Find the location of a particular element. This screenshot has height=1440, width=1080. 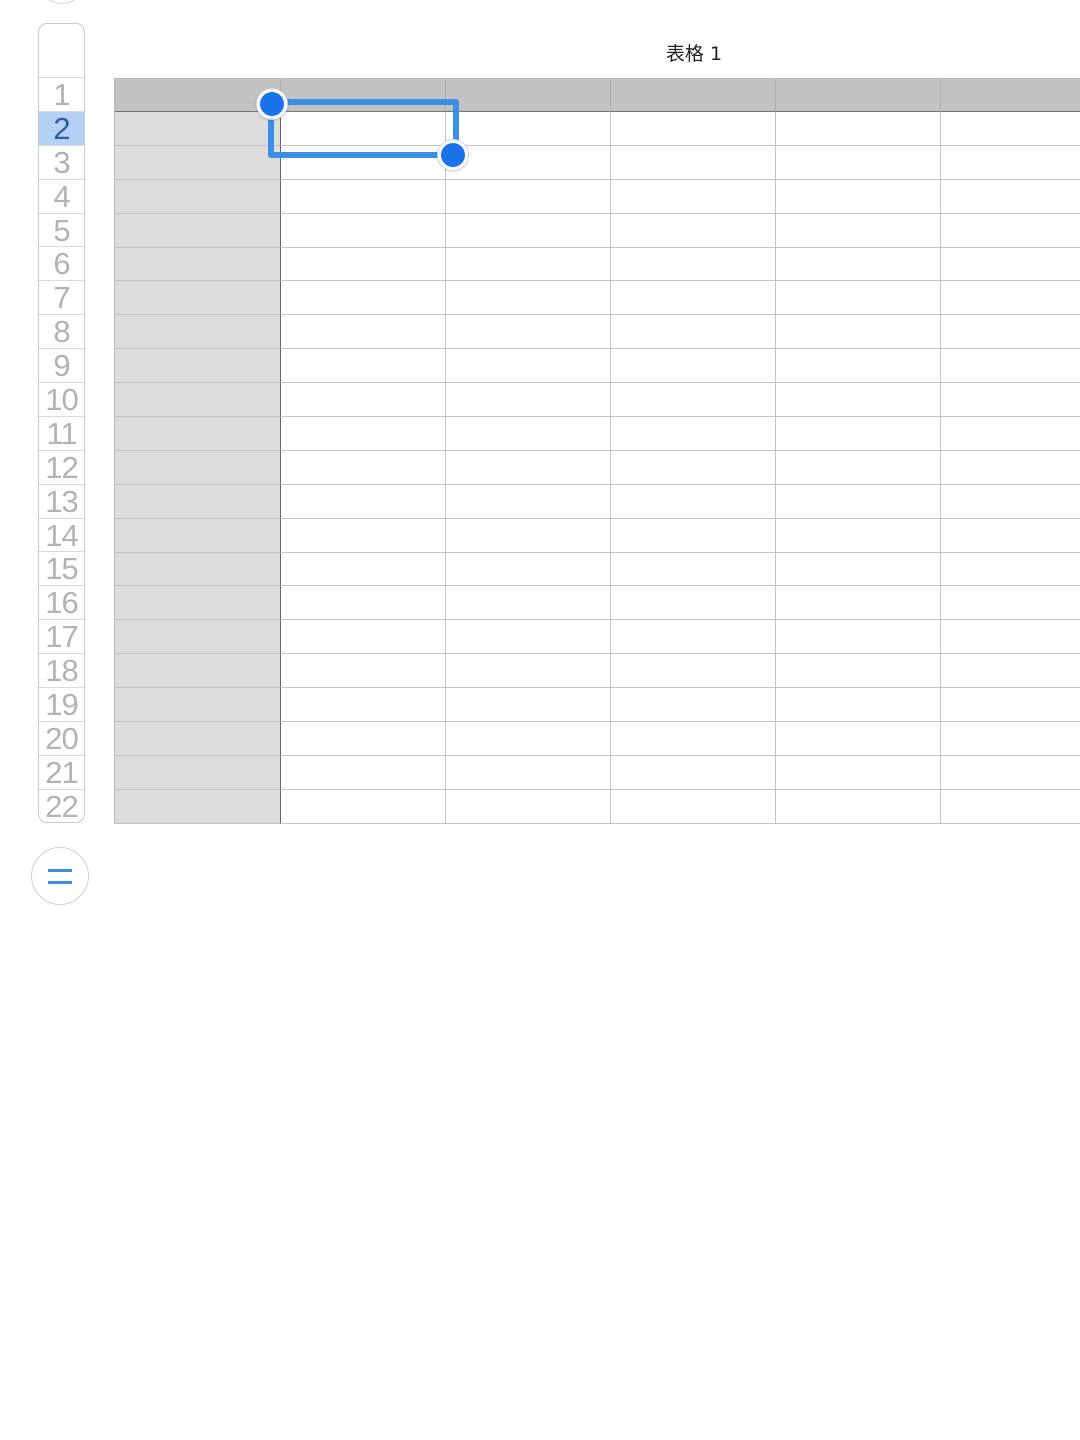

row-number: 12 is located at coordinates (61, 468).